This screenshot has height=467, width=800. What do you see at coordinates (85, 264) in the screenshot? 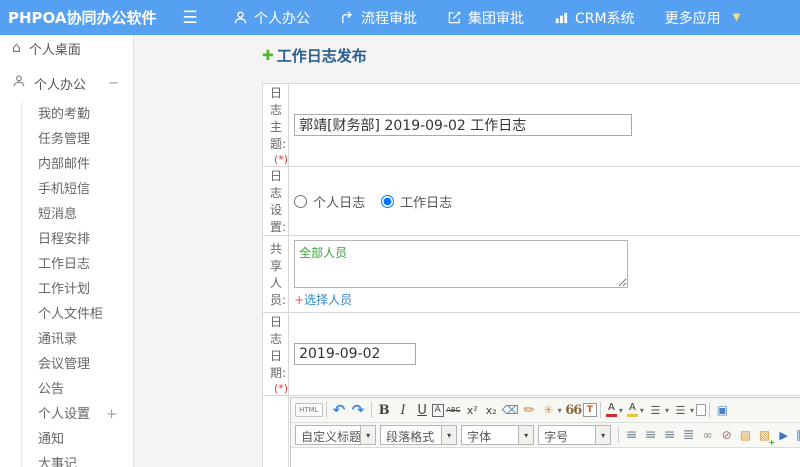
I see `sidebar-item-work-log: 工作日志` at bounding box center [85, 264].